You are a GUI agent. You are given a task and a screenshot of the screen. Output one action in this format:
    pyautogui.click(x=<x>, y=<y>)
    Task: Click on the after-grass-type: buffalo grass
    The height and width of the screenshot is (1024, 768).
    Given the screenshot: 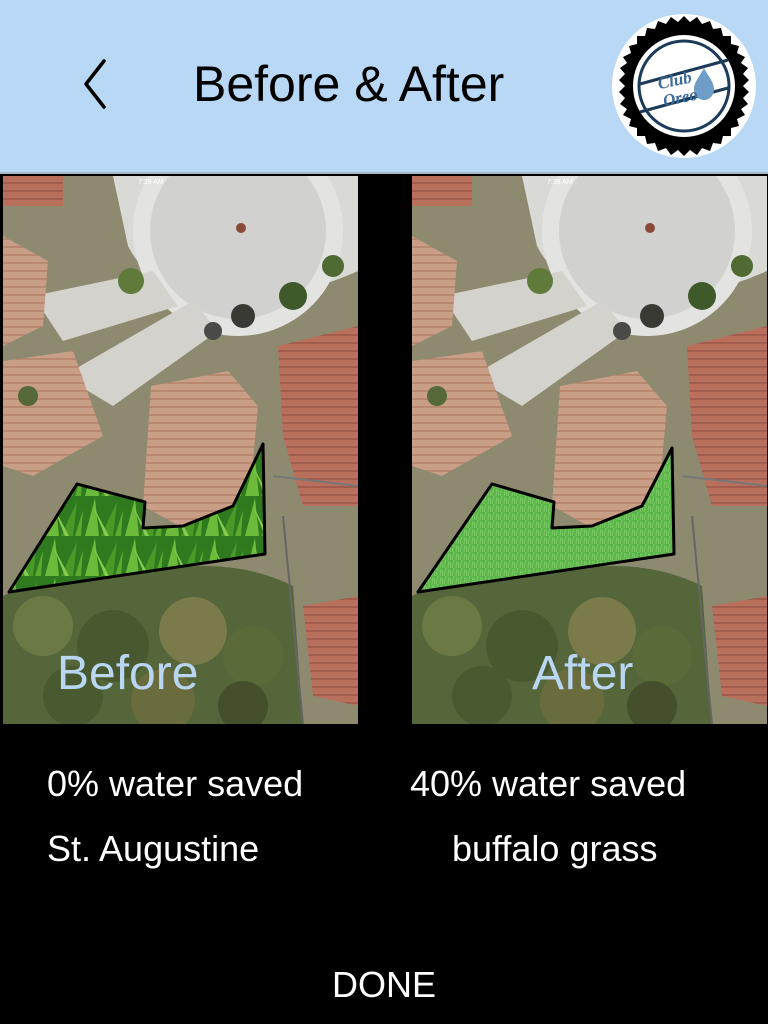 What is the action you would take?
    pyautogui.click(x=555, y=848)
    